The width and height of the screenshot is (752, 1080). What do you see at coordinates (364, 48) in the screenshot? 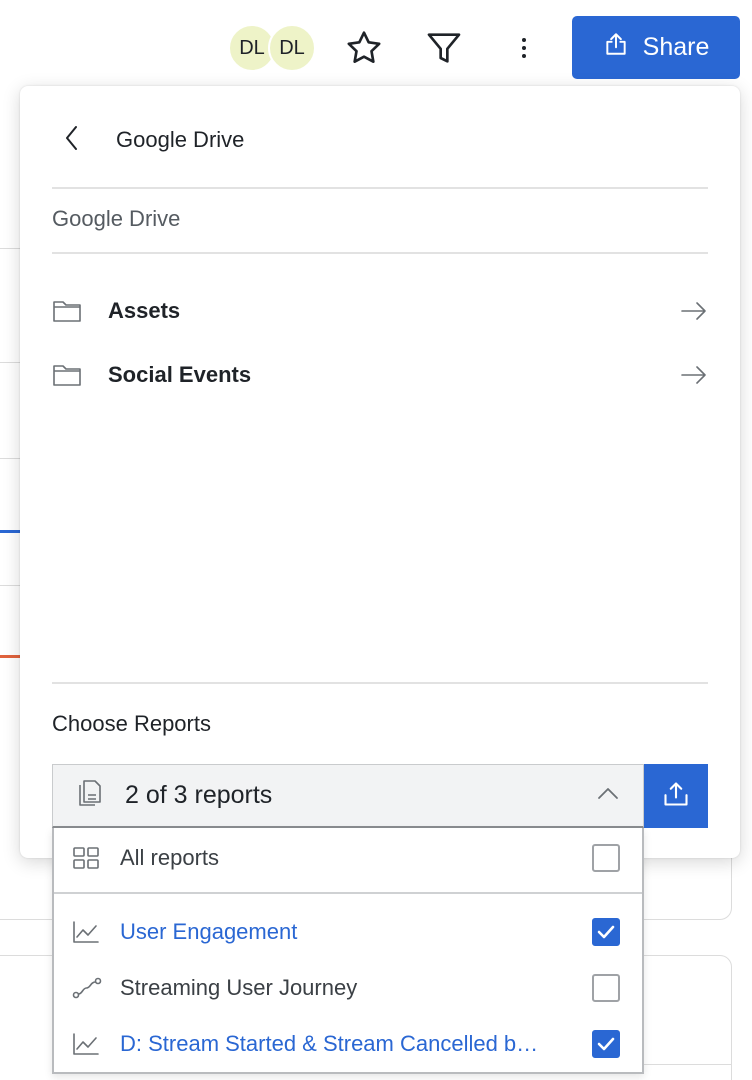
I see `star-icon` at bounding box center [364, 48].